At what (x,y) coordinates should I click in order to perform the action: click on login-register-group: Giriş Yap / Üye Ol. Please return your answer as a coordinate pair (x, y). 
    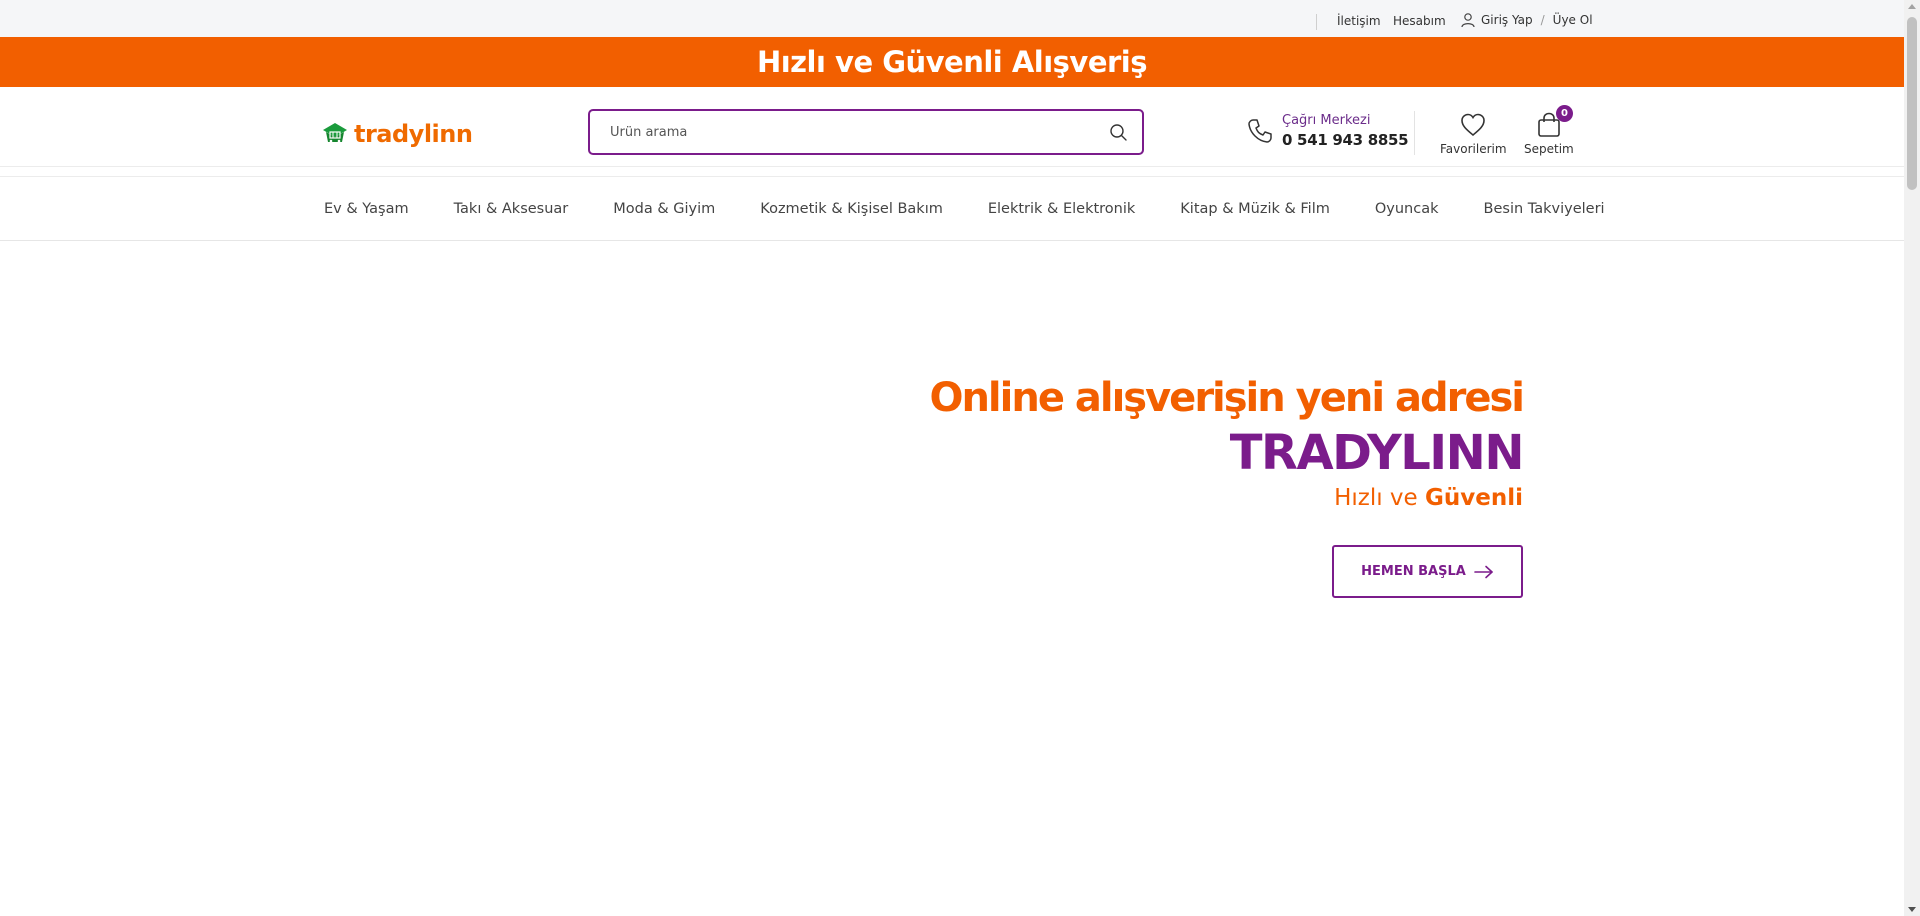
    Looking at the image, I should click on (1526, 20).